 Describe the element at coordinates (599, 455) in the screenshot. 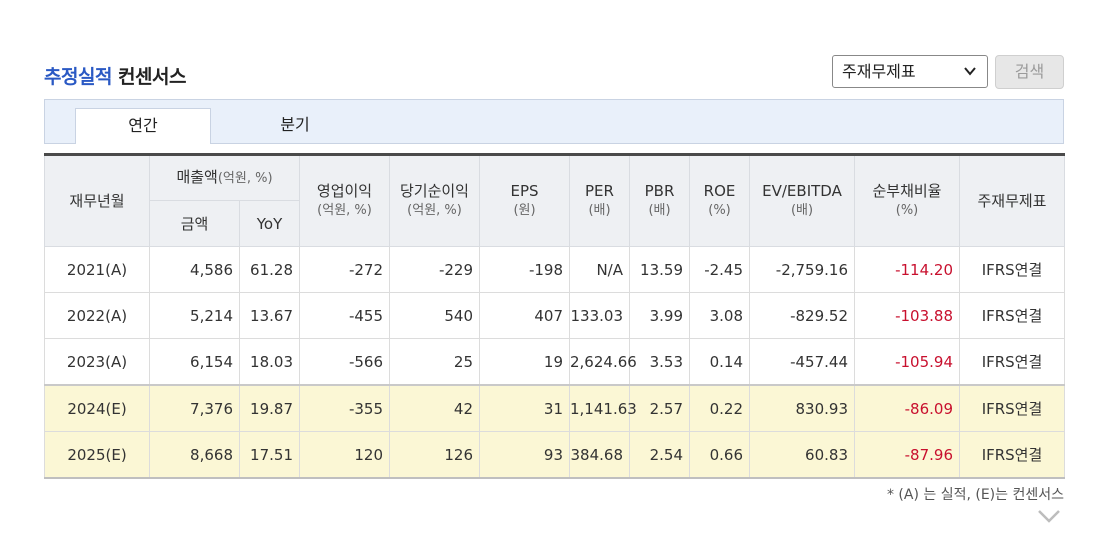

I see `cell-per: 384.68` at that location.